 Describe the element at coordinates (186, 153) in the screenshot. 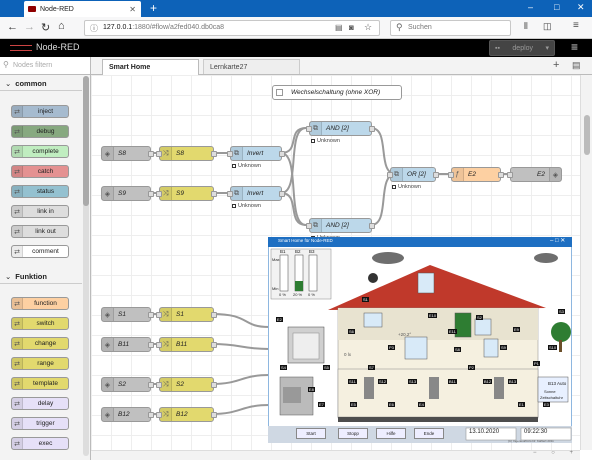

I see `switch-node-S8: ⤨ S8` at that location.